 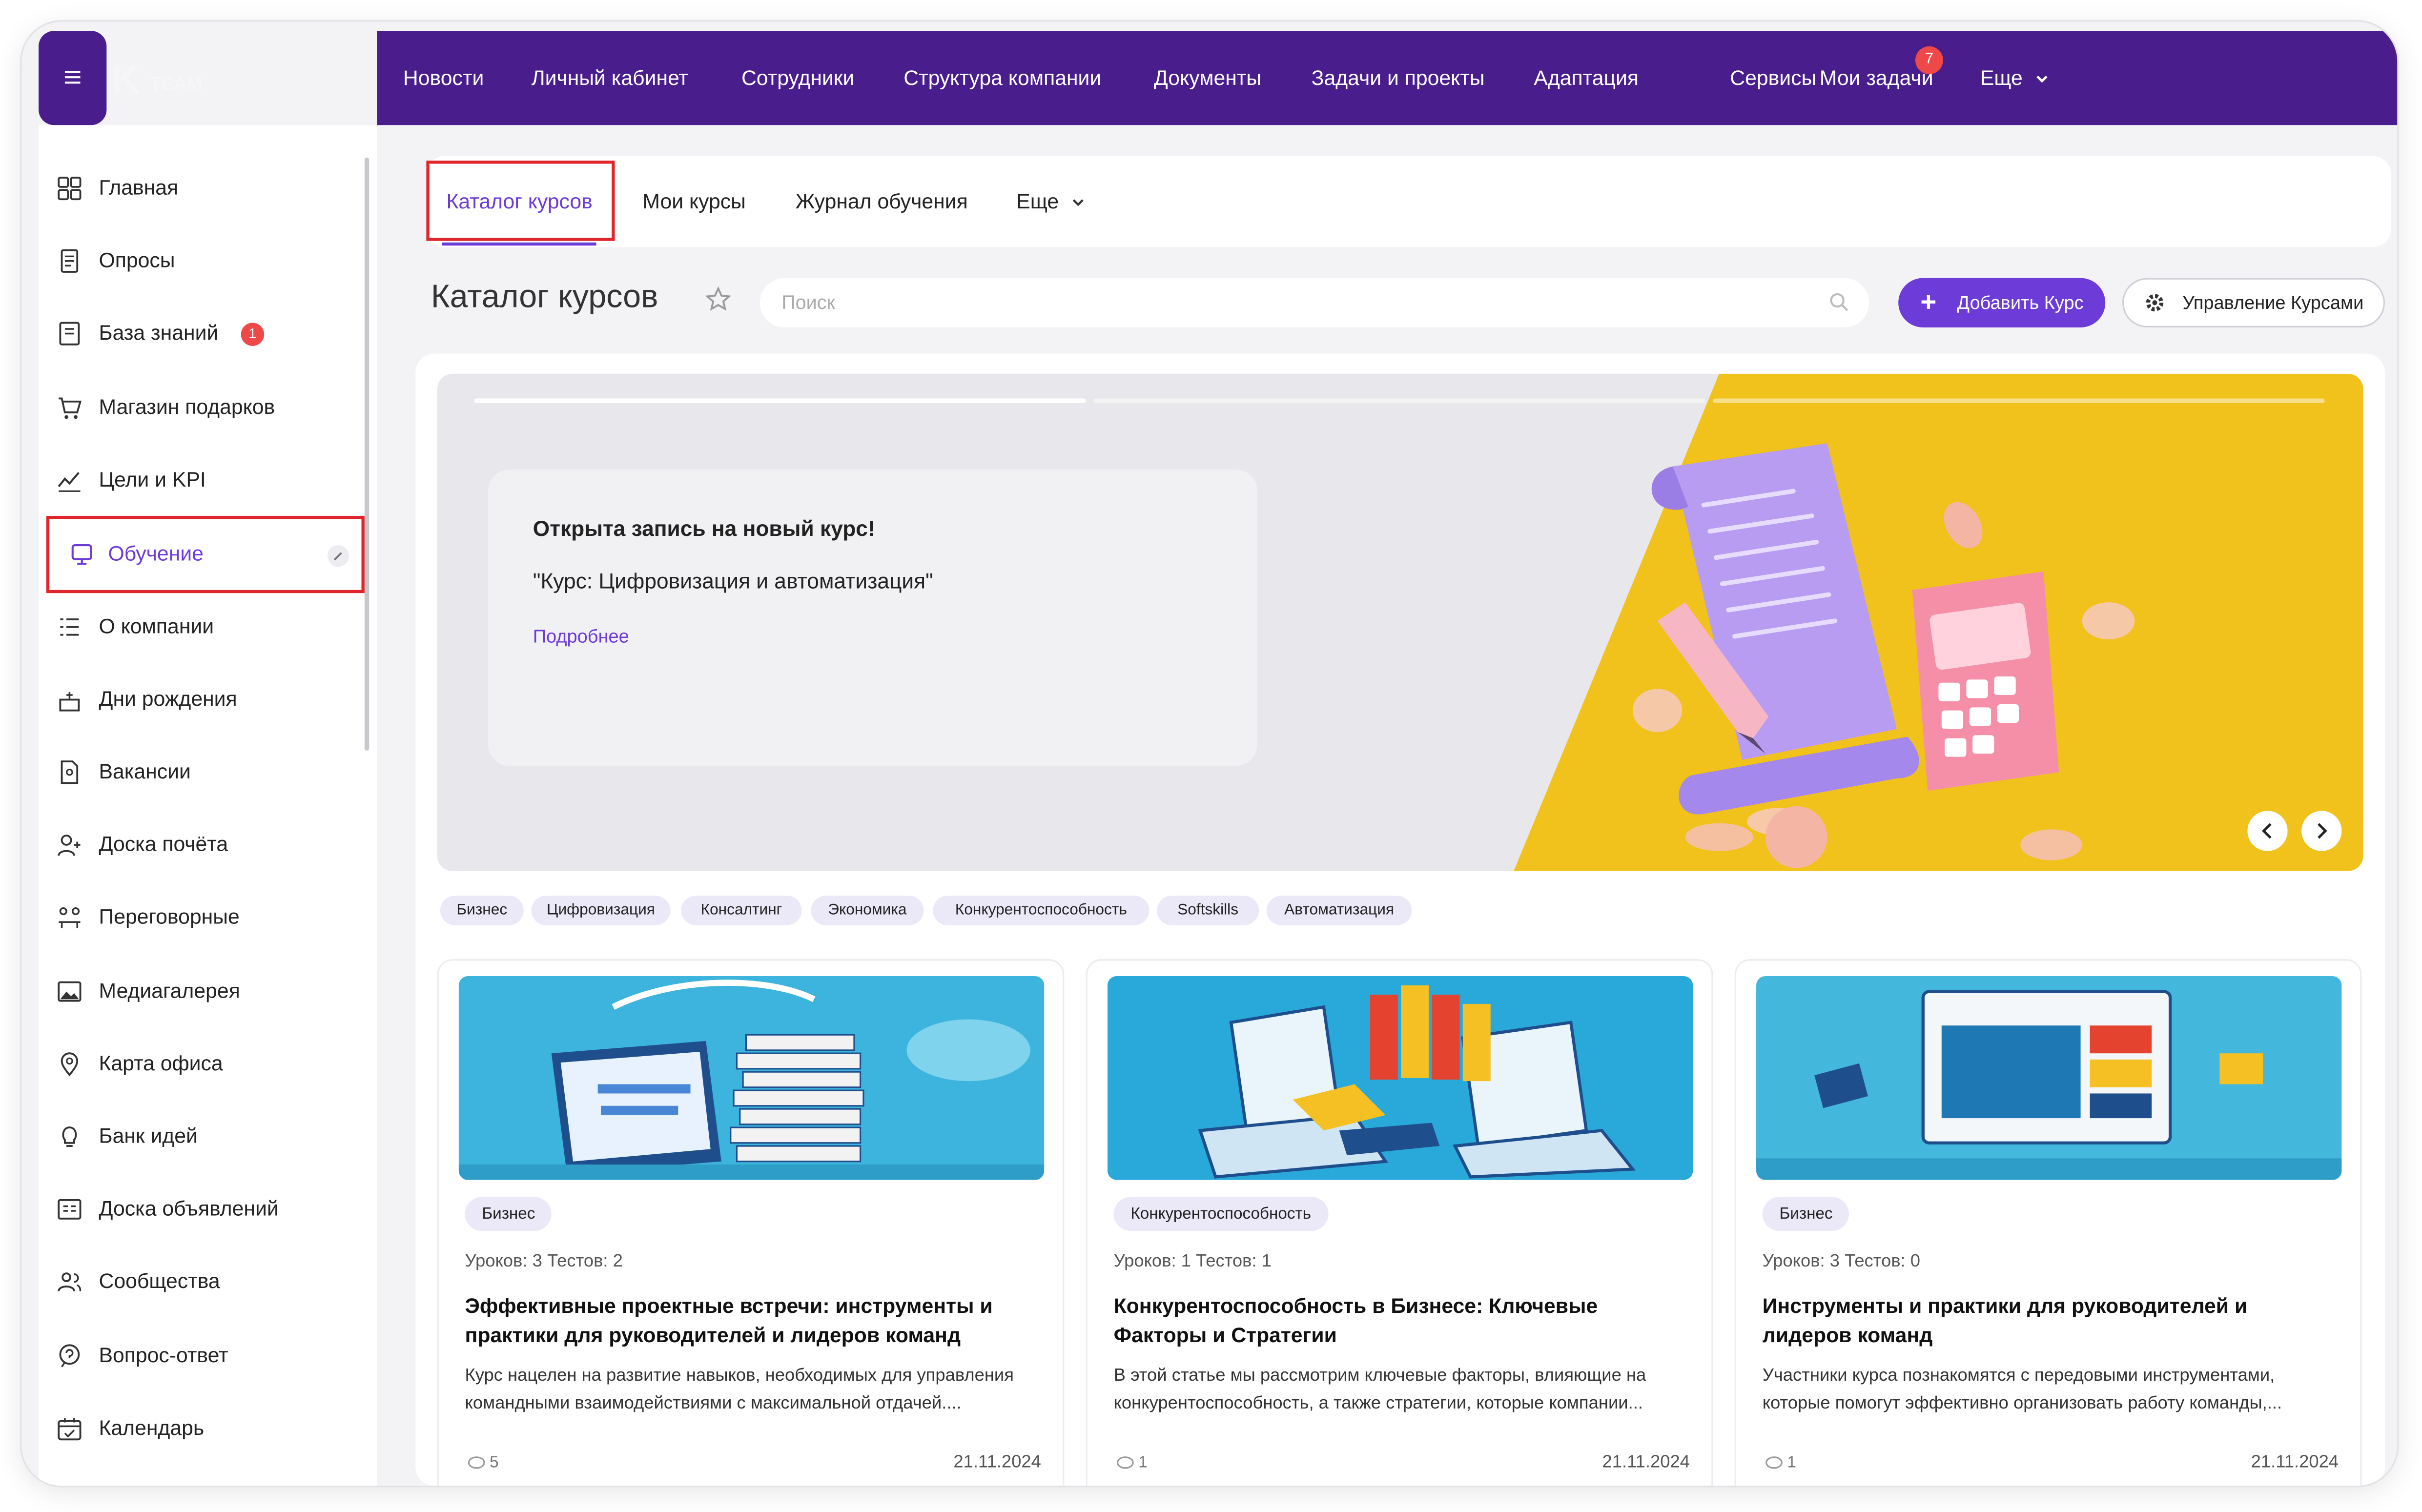 I want to click on sidebar-item-meeting-rooms: Переговорные, so click(x=208, y=919).